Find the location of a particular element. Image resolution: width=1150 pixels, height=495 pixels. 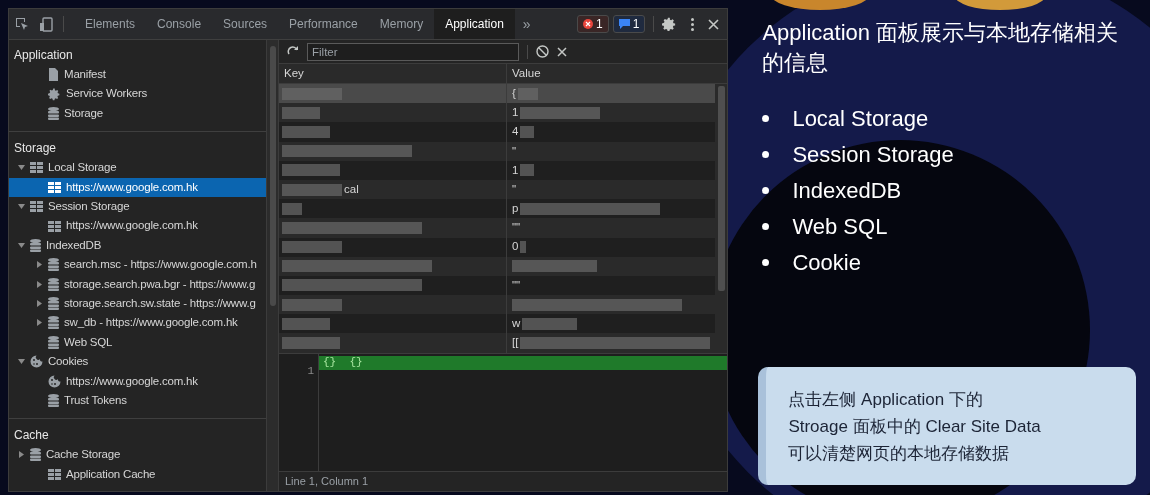

tree-item: sw_db - https://www.google.com.hk is located at coordinates (137, 323).